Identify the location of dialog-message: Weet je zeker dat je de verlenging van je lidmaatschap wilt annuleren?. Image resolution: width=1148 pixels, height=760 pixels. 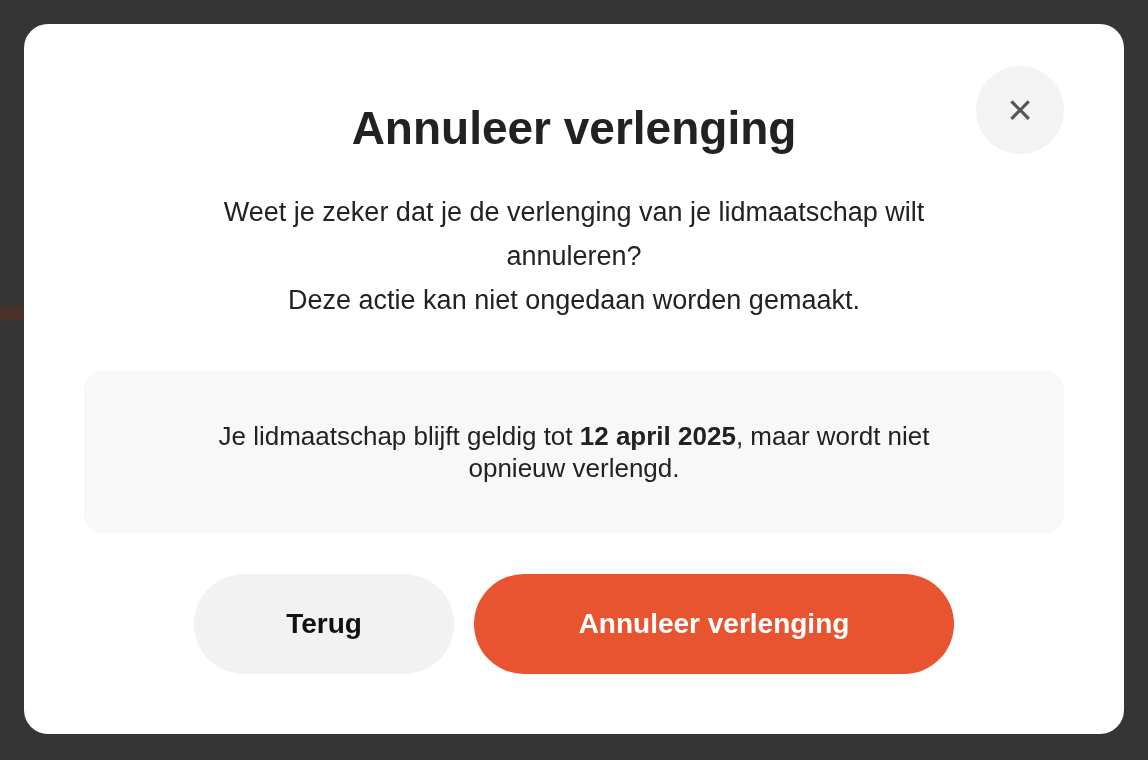
(574, 234).